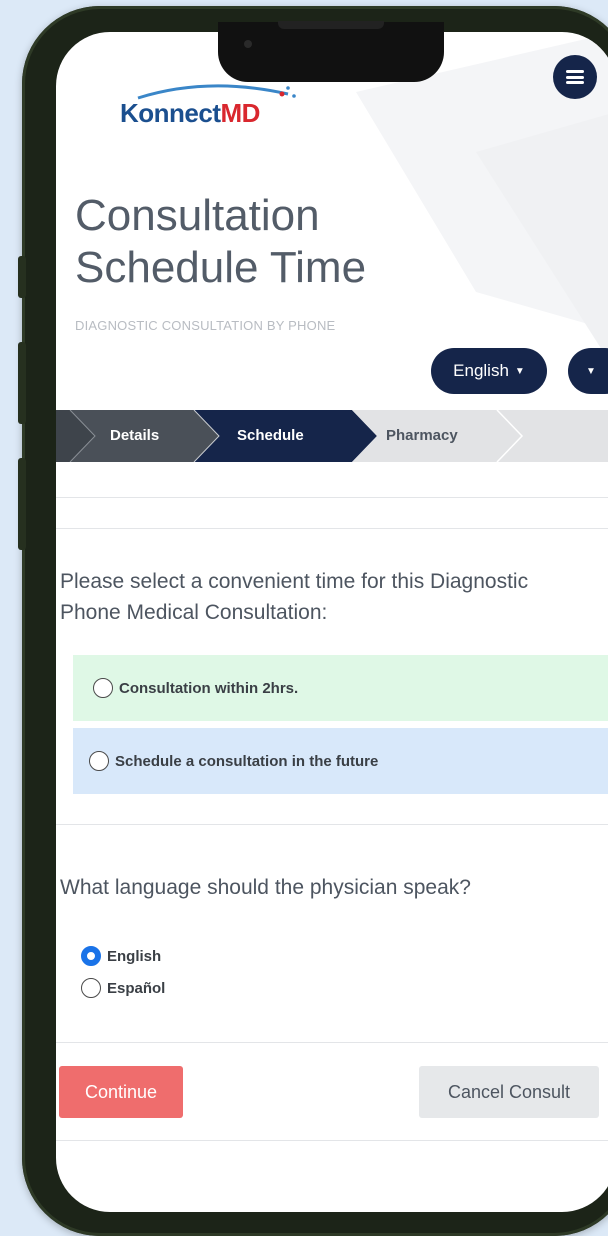 This screenshot has width=608, height=1236. Describe the element at coordinates (134, 435) in the screenshot. I see `step-details: Details` at that location.